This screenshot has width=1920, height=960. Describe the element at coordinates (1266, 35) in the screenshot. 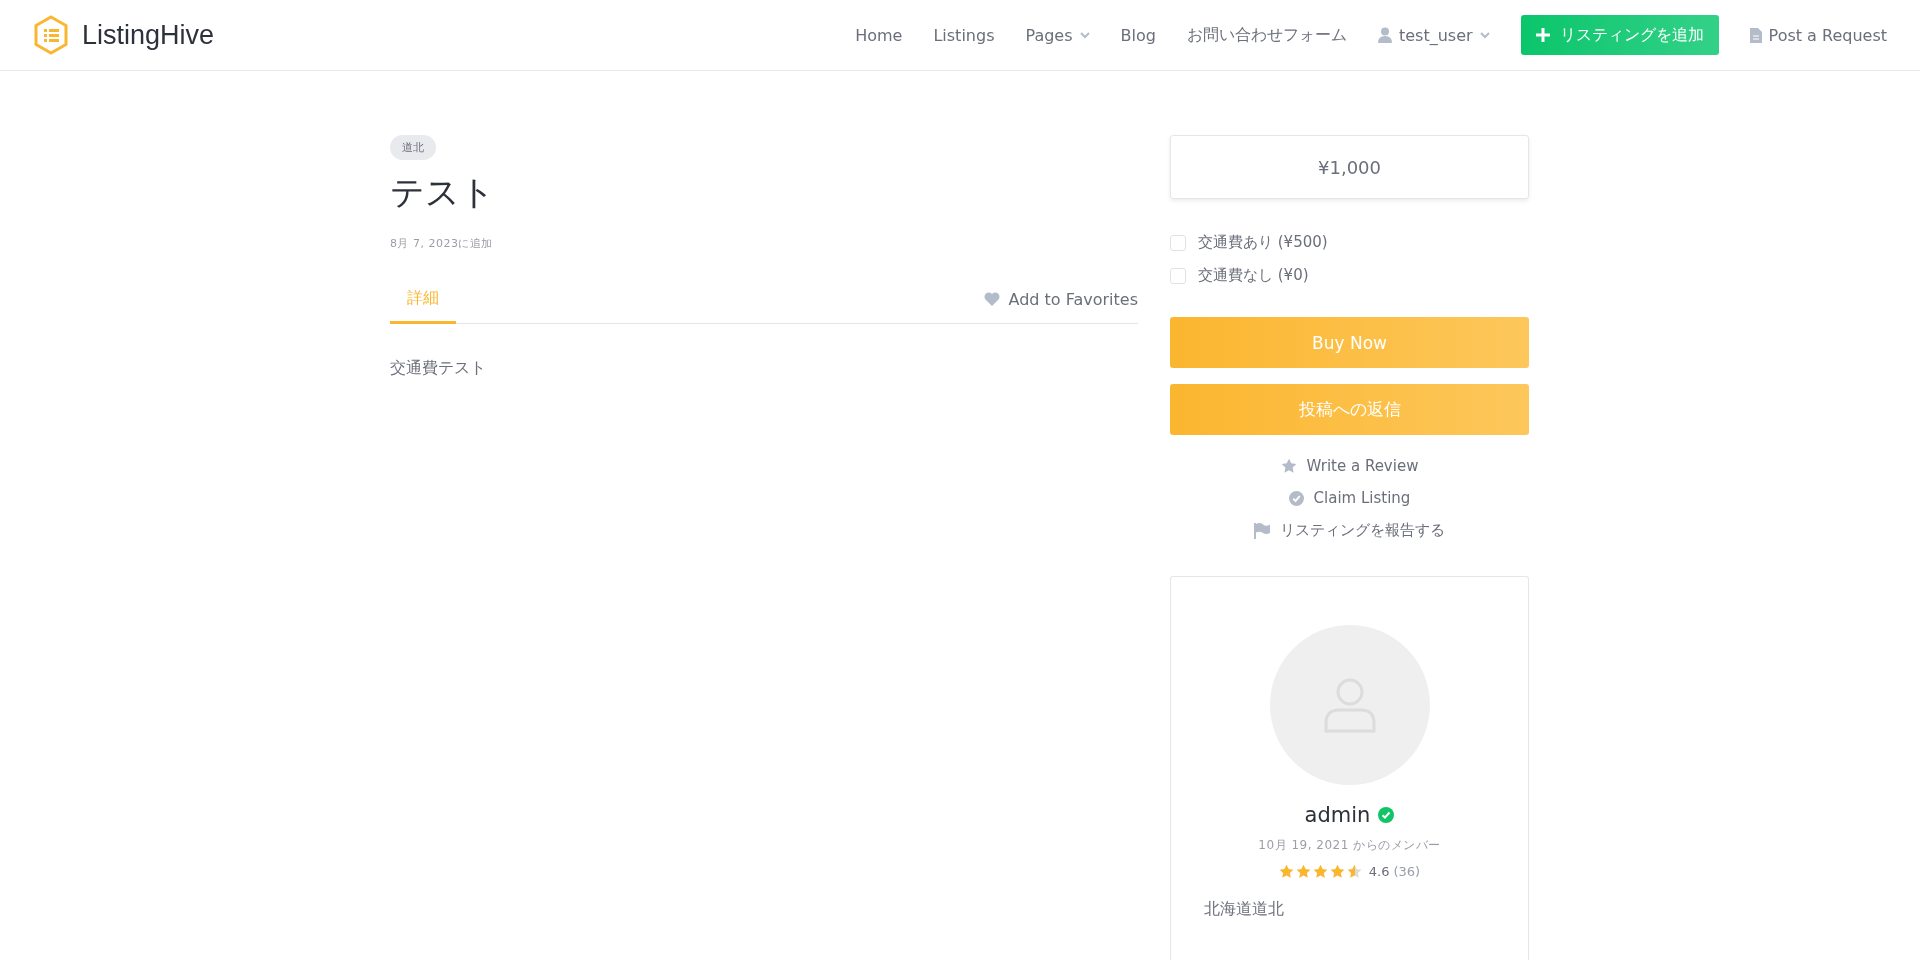

I see `nav-link: お問い合わせフォーム` at that location.